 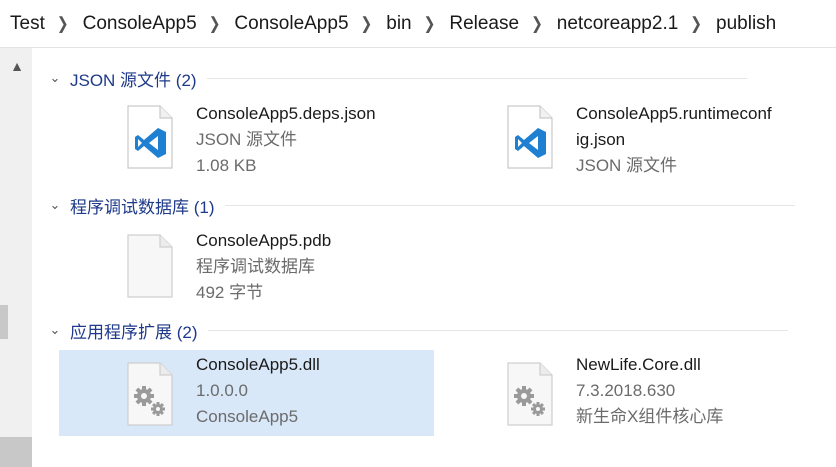 I want to click on breadcrumb-item-bin: bin, so click(x=398, y=24).